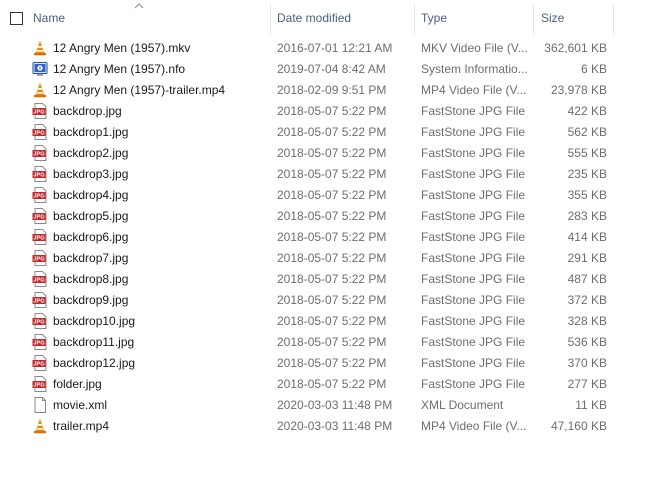 Image resolution: width=651 pixels, height=500 pixels. I want to click on file-name: movie.xml, so click(80, 405).